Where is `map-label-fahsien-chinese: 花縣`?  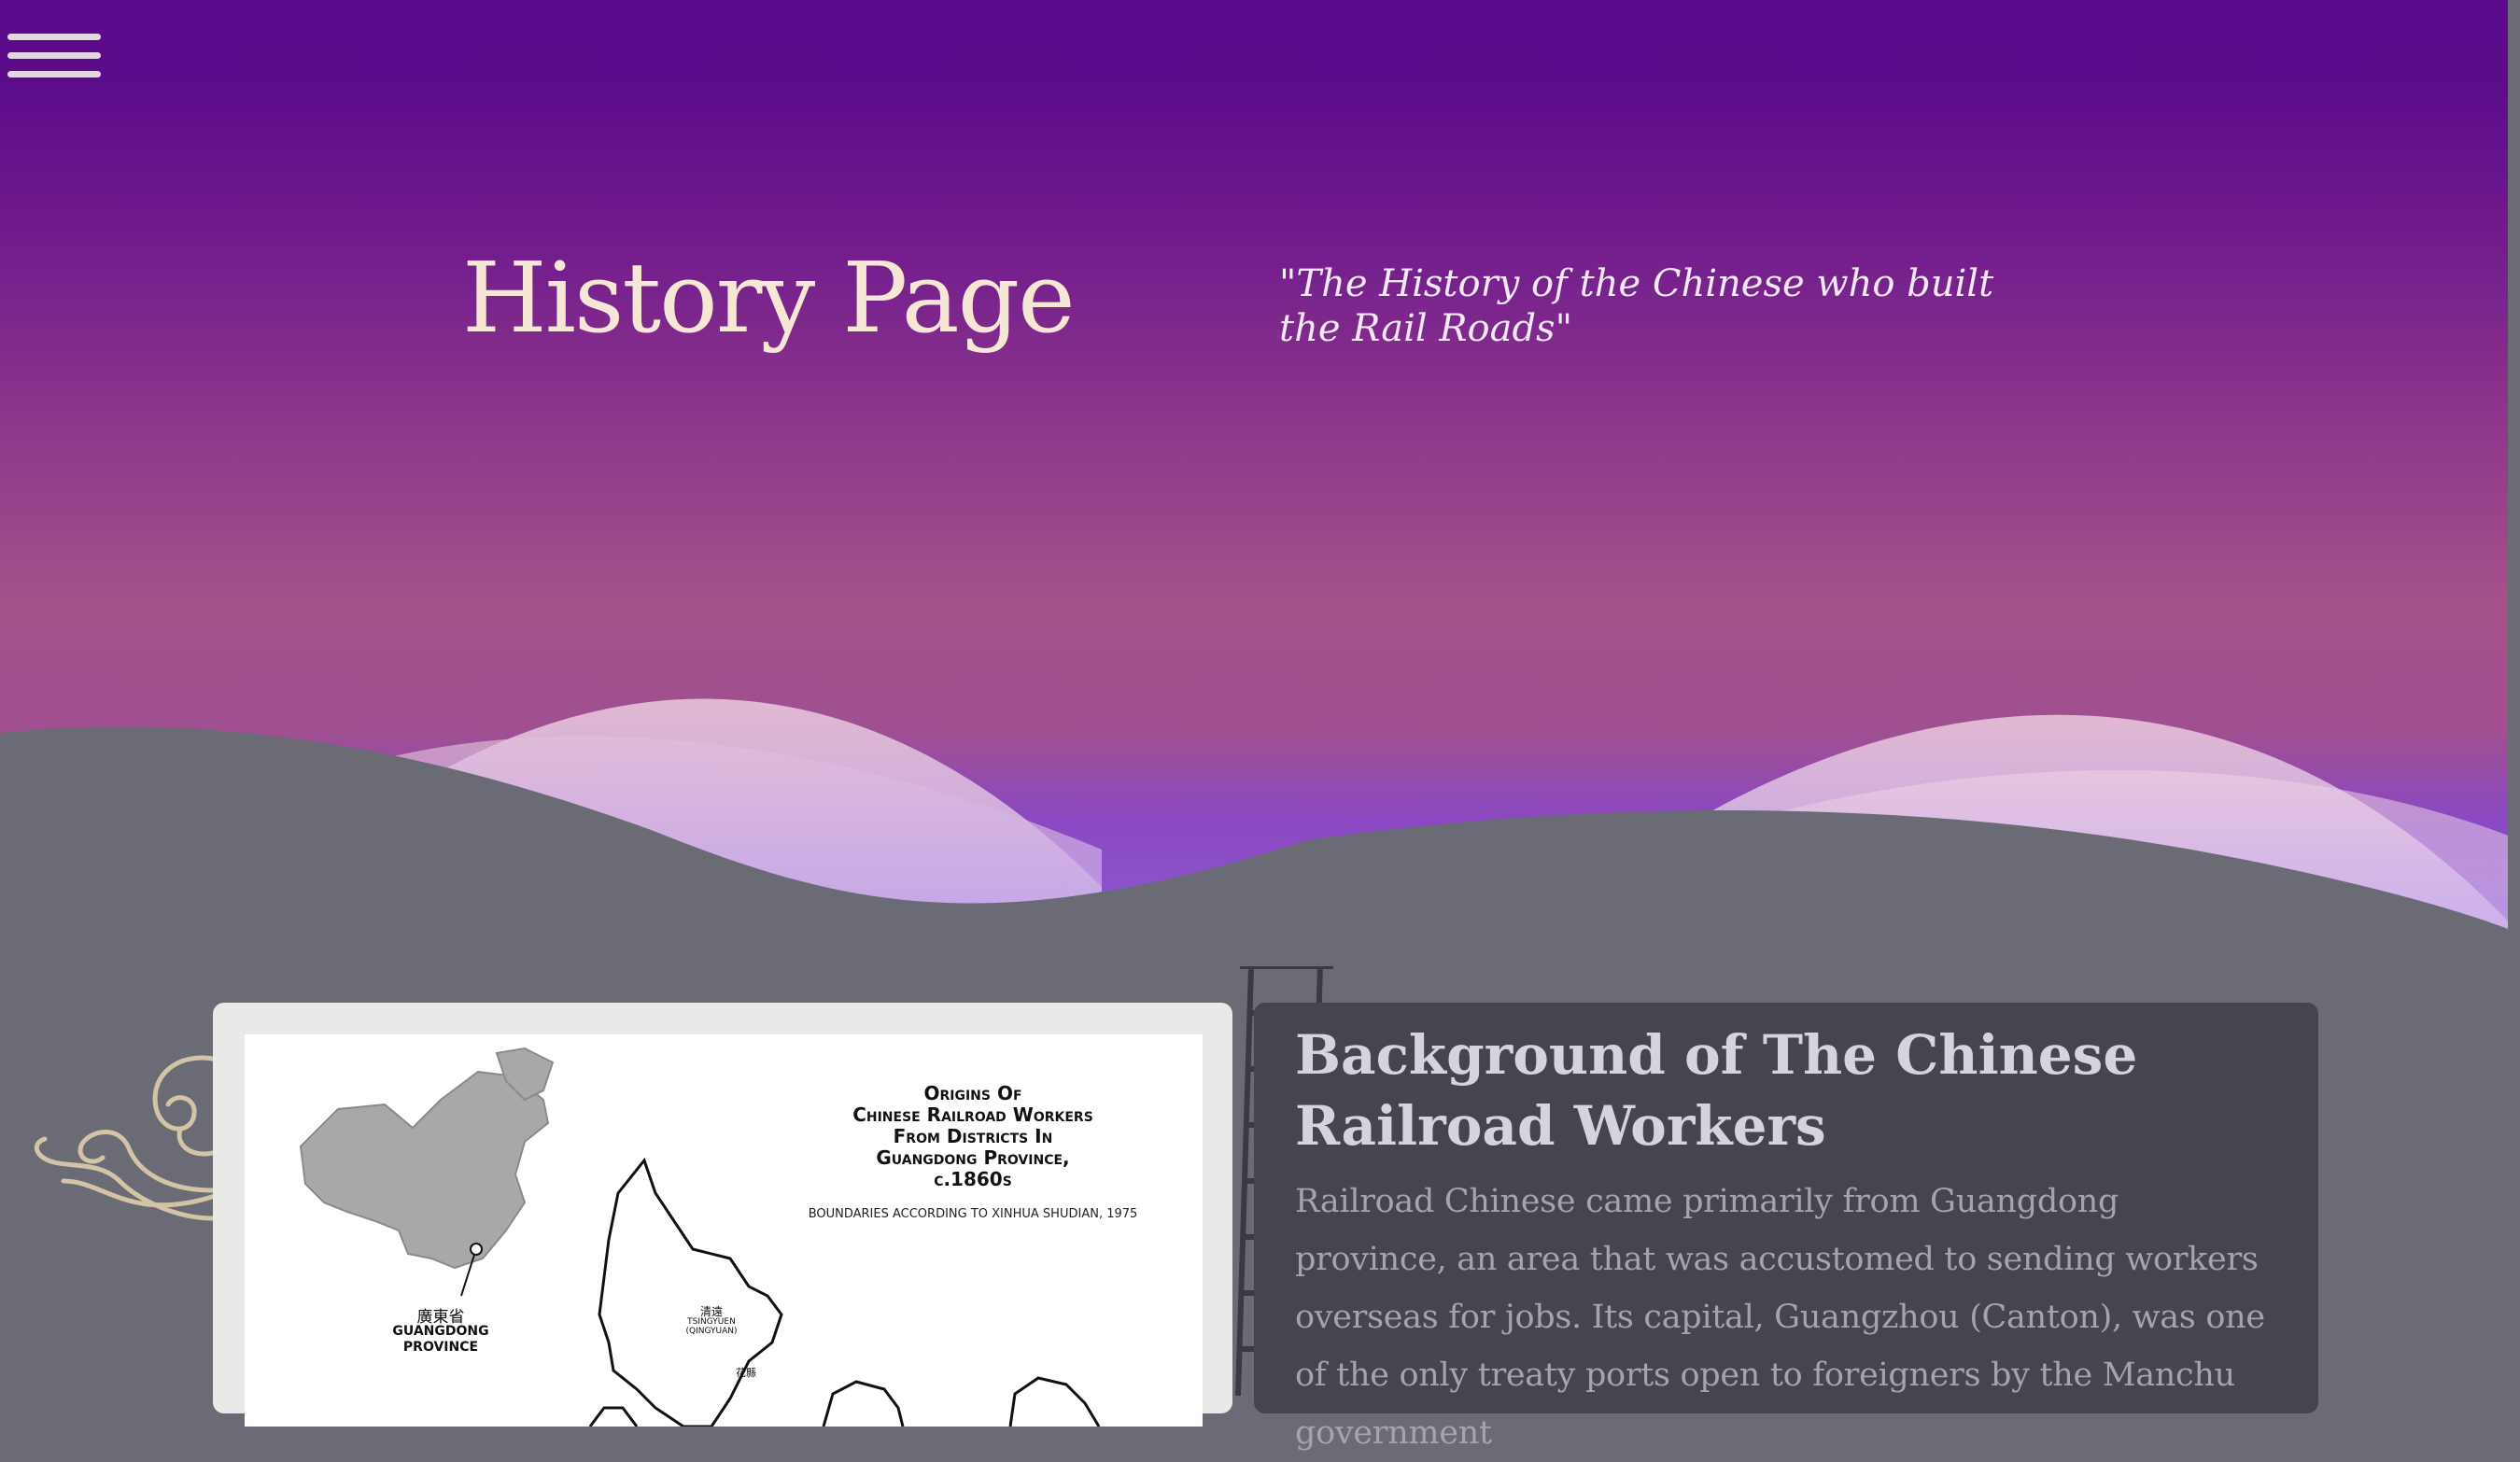
map-label-fahsien-chinese: 花縣 is located at coordinates (746, 1373).